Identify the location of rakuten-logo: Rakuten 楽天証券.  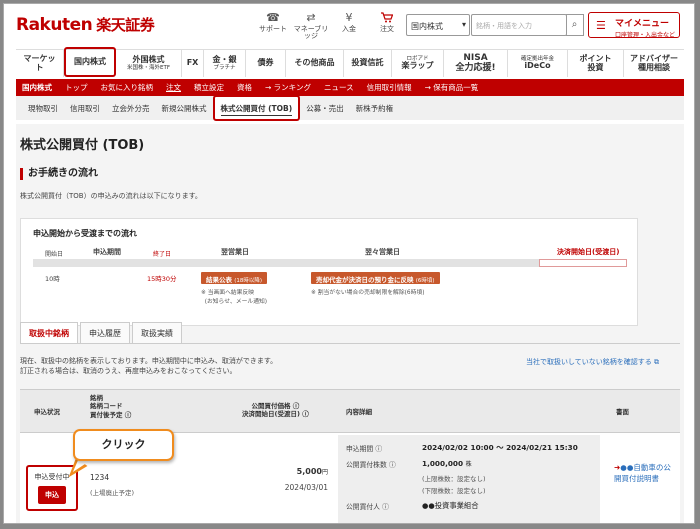
(85, 24).